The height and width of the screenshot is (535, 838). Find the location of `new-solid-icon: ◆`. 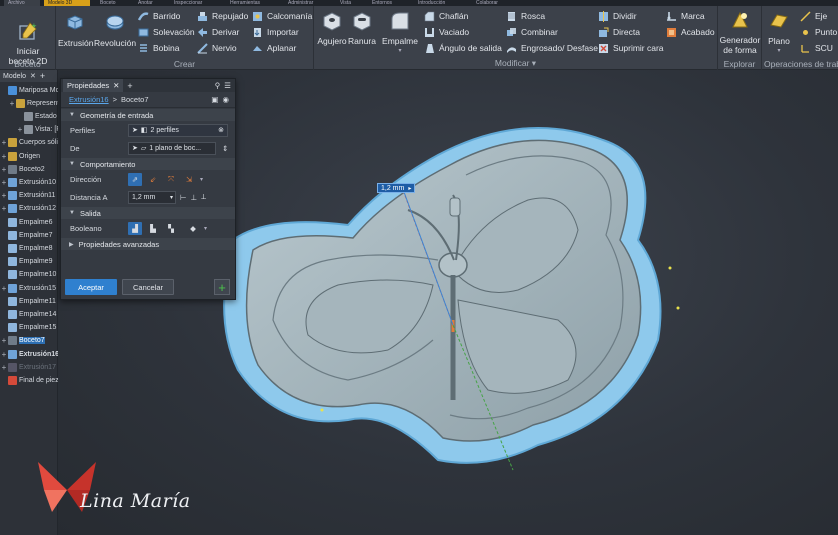

new-solid-icon: ◆ is located at coordinates (193, 228).